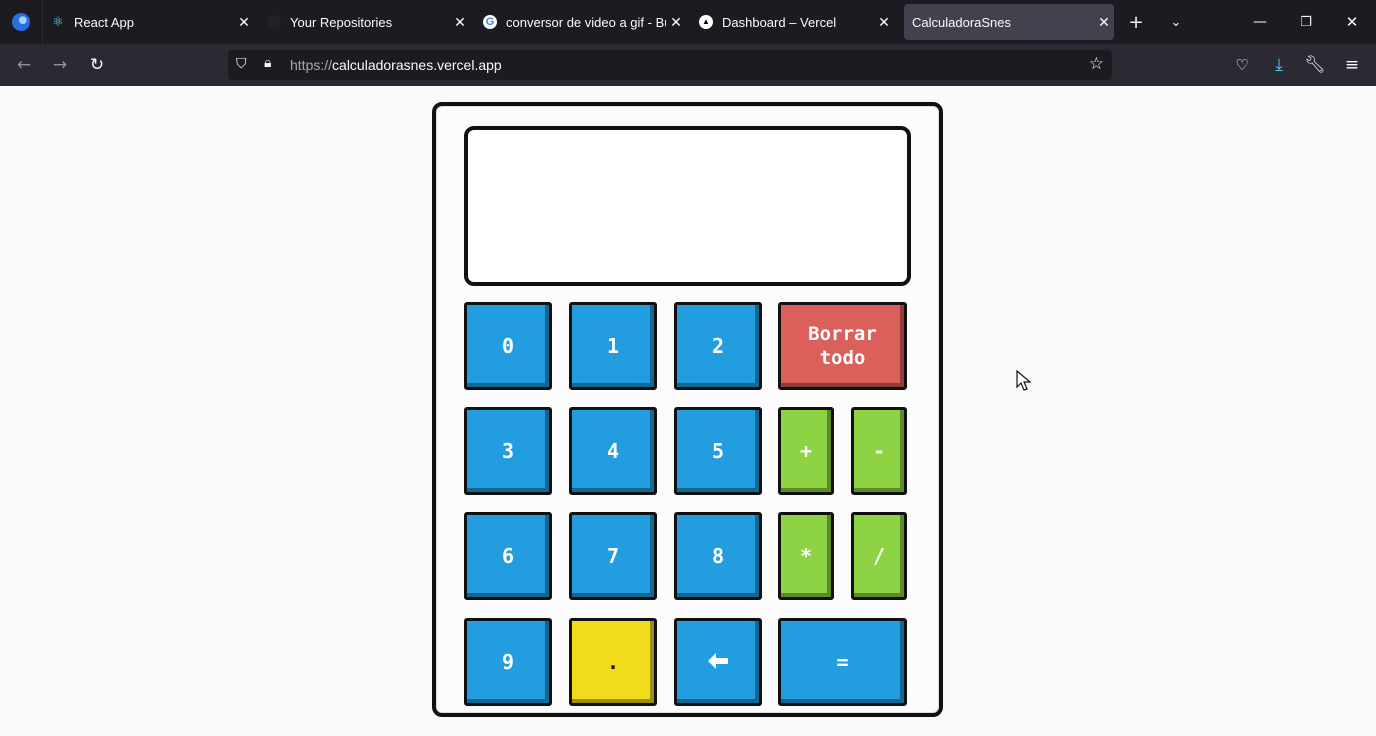  Describe the element at coordinates (779, 22) in the screenshot. I see `tab-title: Dashboard – Vercel` at that location.